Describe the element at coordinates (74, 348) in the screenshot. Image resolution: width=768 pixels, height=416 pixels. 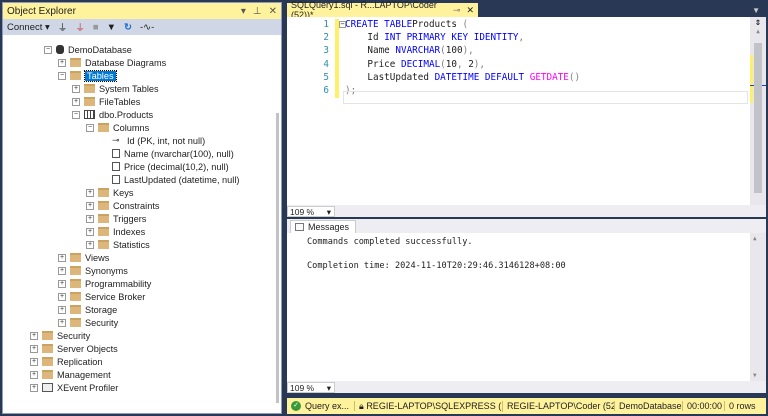
I see `tree-node: + Server Objects` at that location.